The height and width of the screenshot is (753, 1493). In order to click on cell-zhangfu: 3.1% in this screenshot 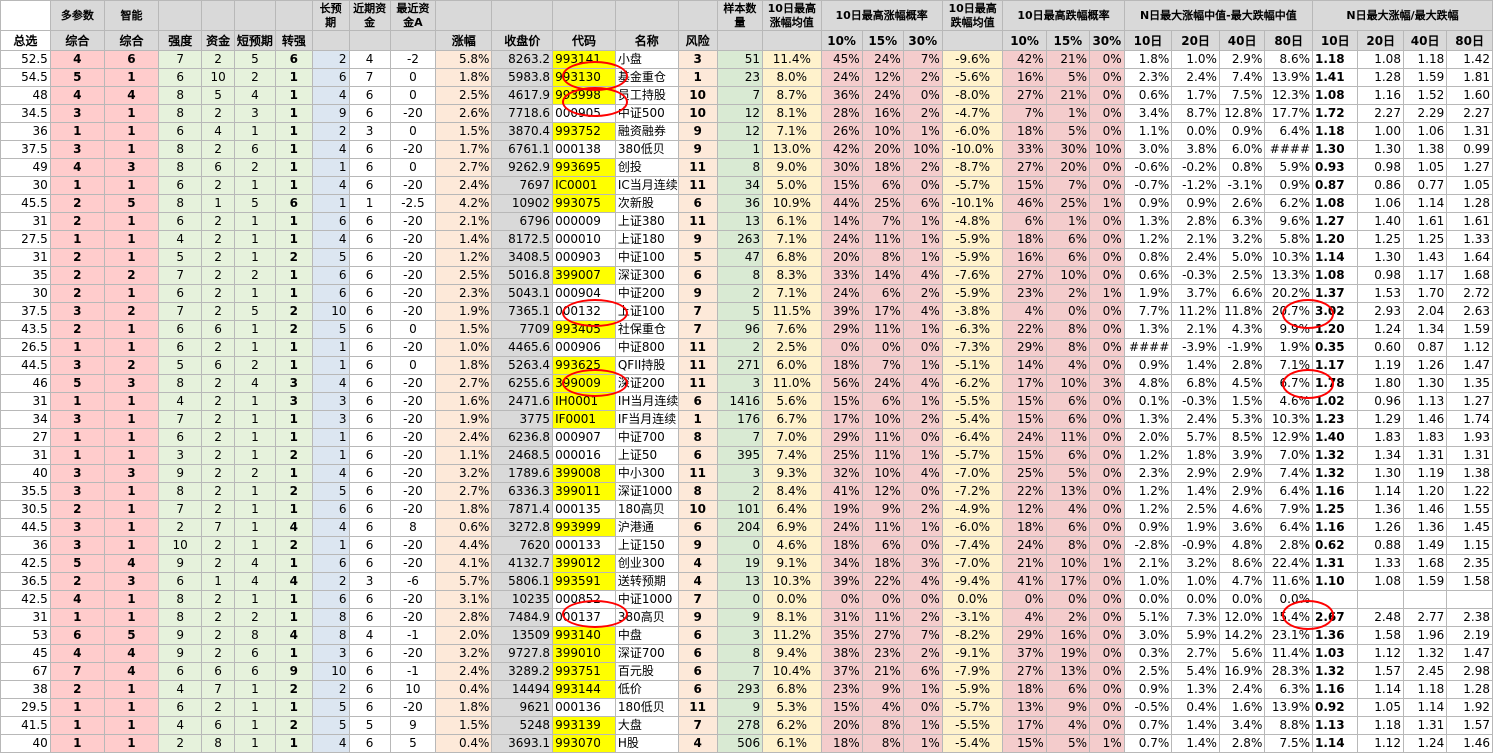, I will do `click(464, 599)`.